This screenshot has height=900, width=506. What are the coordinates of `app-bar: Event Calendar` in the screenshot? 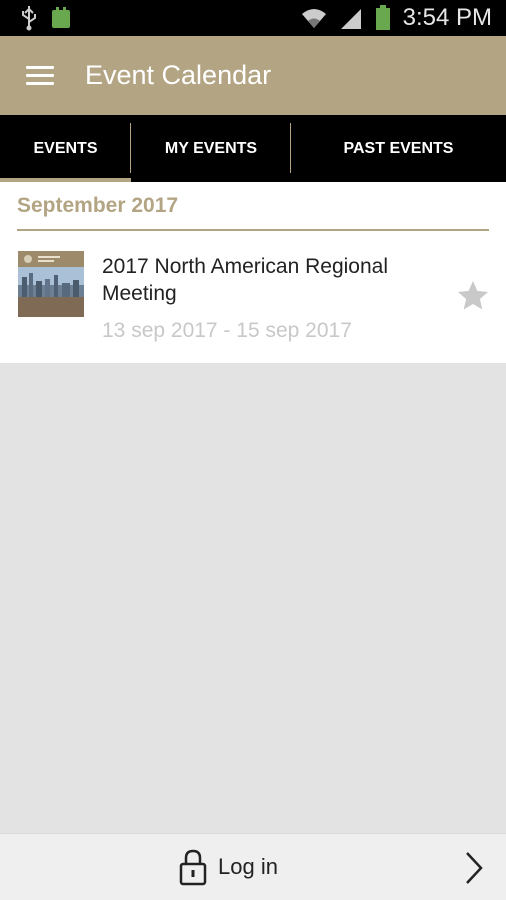 It's located at (253, 75).